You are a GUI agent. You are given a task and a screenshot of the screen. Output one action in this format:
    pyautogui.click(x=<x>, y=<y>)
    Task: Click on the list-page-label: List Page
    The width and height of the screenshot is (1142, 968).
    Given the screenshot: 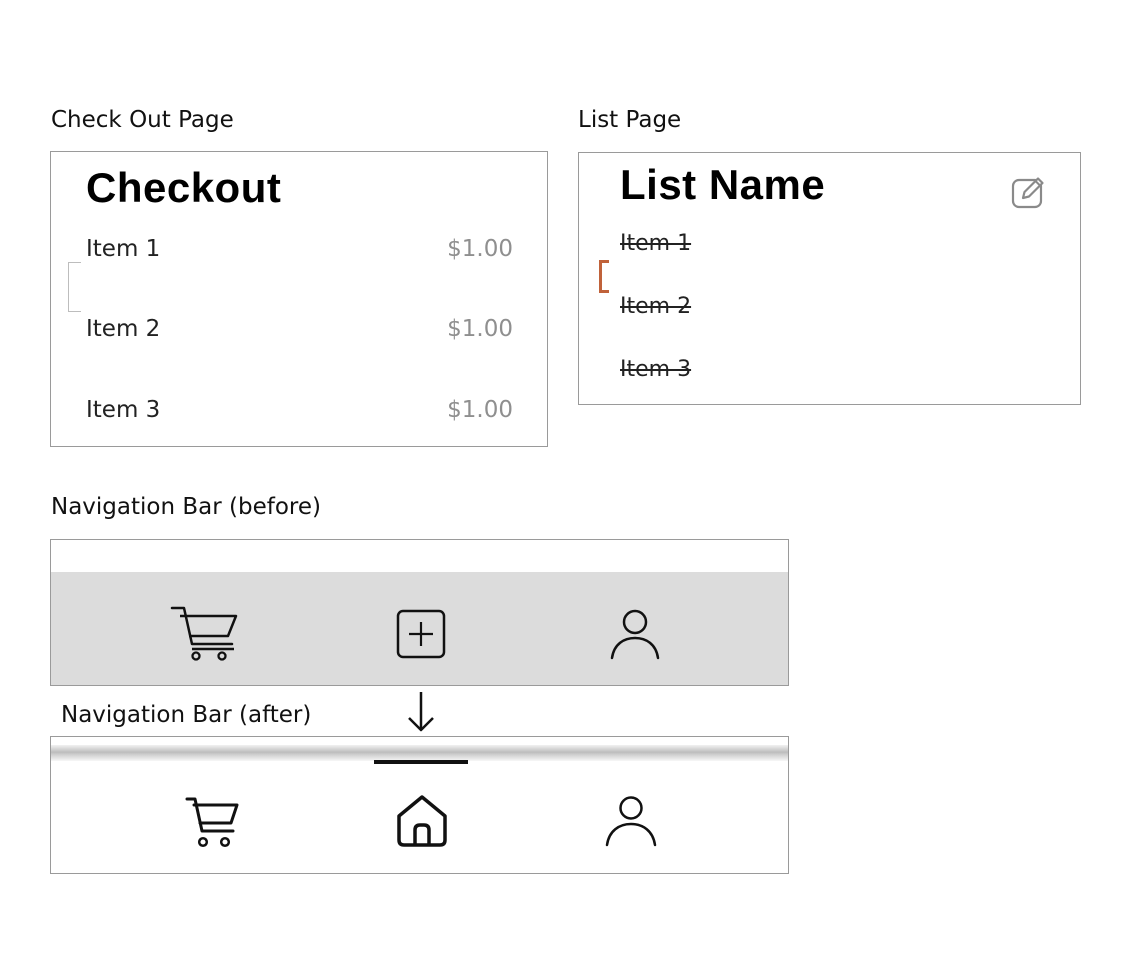 What is the action you would take?
    pyautogui.click(x=630, y=120)
    